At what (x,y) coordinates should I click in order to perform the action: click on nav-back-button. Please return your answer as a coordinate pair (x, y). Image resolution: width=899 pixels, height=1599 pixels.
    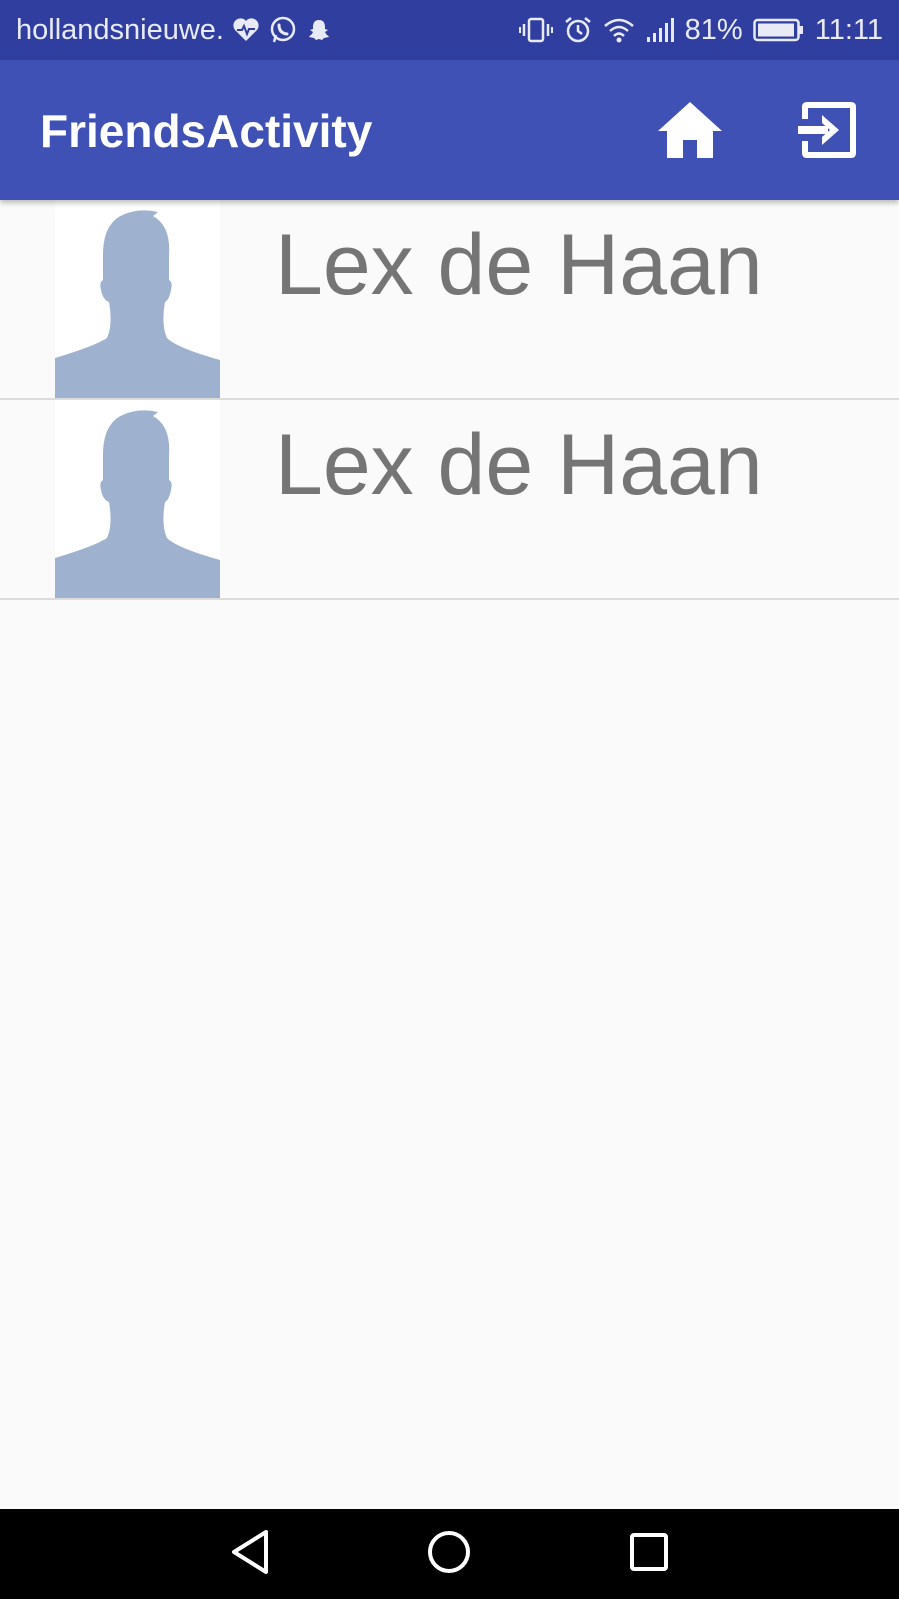
    Looking at the image, I should click on (250, 1554).